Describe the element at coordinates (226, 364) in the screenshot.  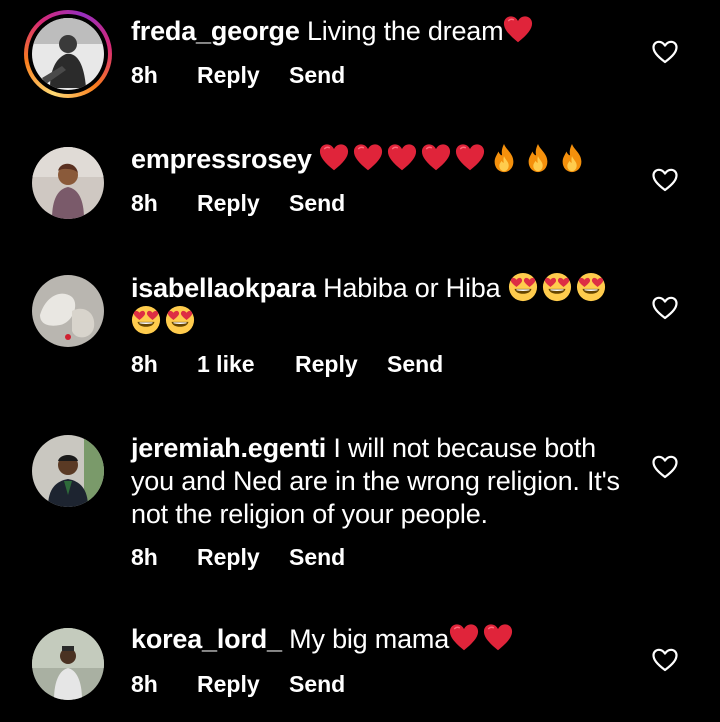
I see `like-count: 1 like` at that location.